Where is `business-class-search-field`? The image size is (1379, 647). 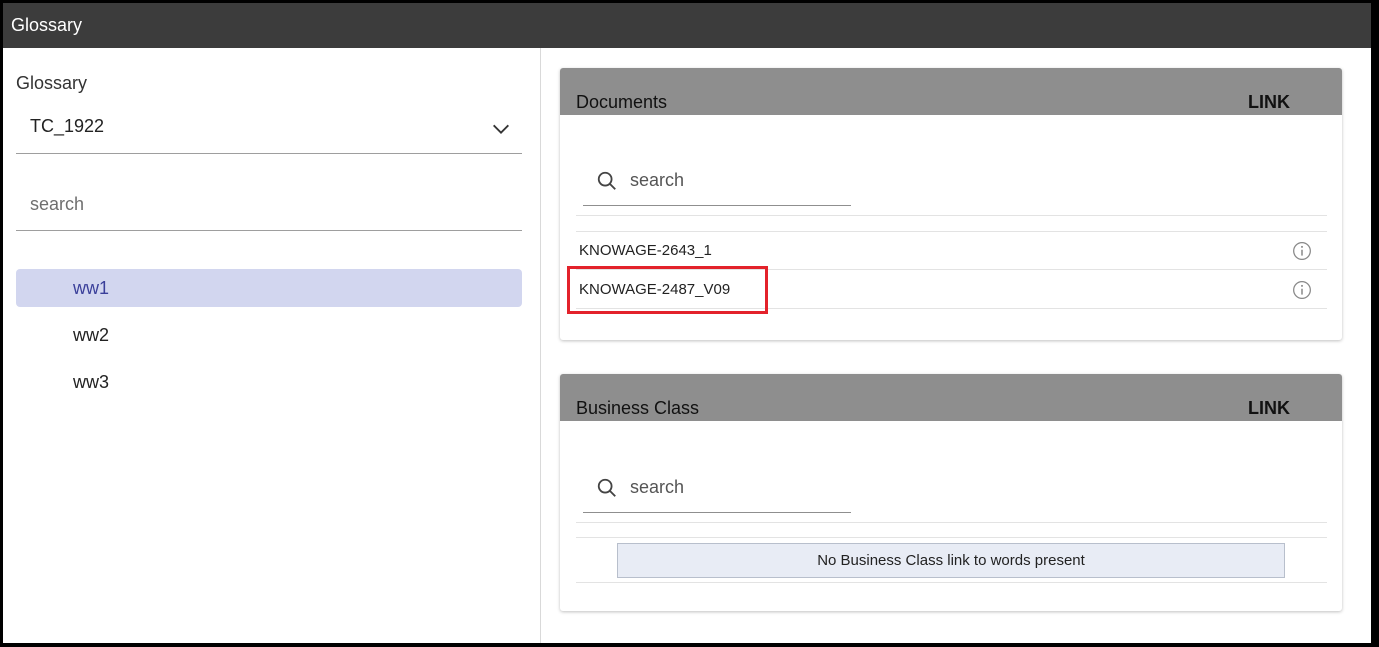
business-class-search-field is located at coordinates (717, 490).